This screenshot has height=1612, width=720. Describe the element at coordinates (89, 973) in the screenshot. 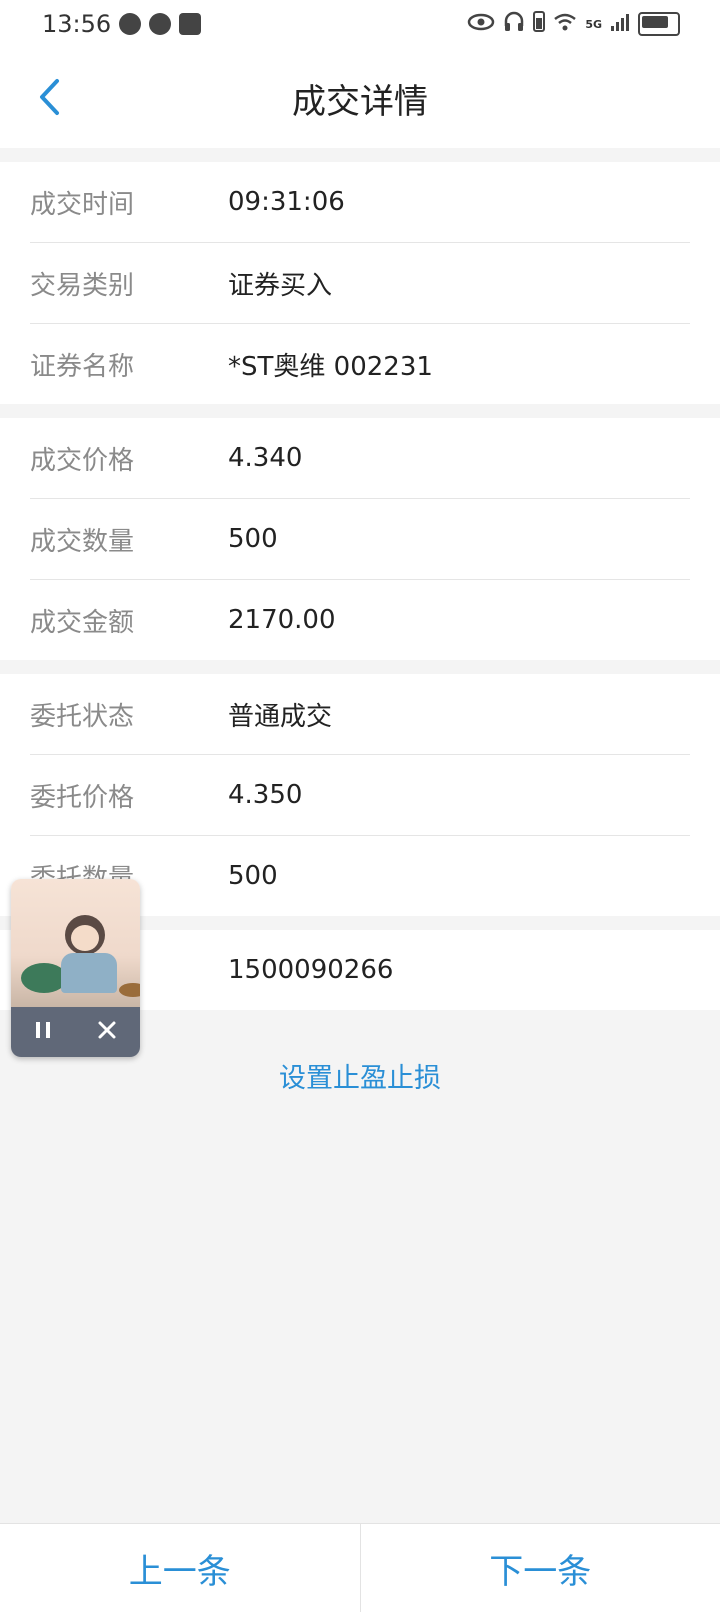

I see `girl-body-illustration` at that location.